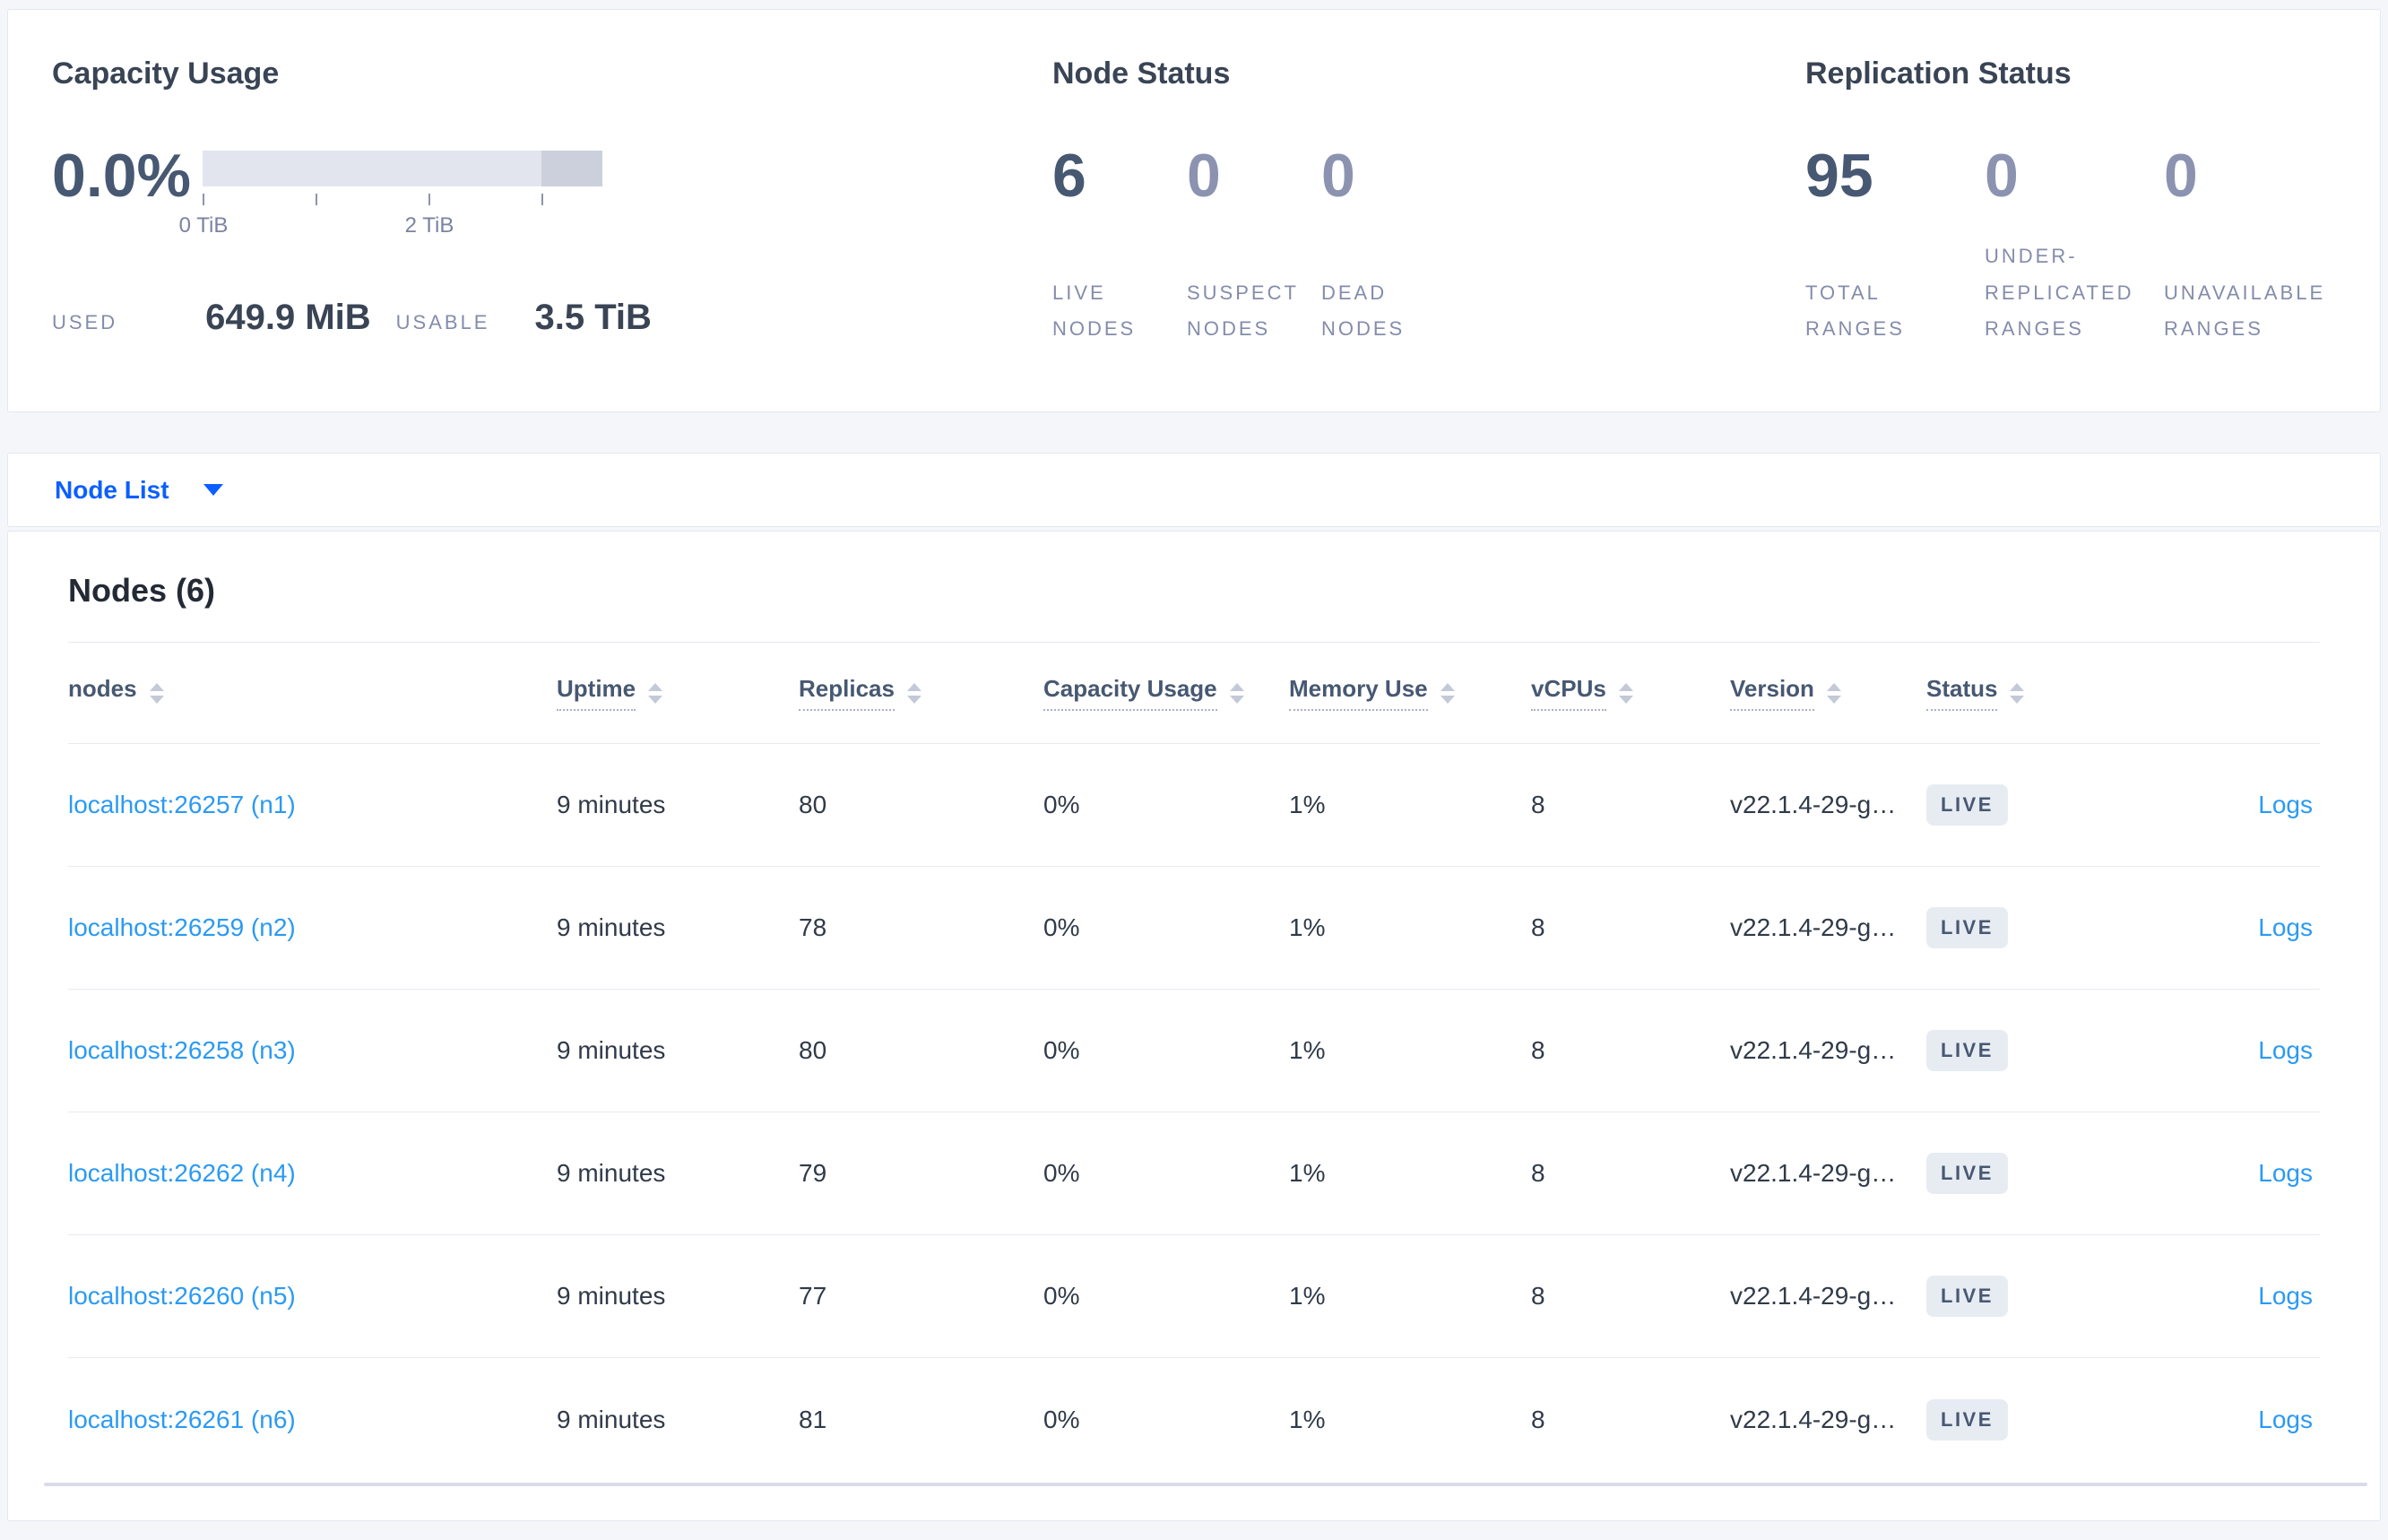 This screenshot has width=2388, height=1540. Describe the element at coordinates (390, 227) in the screenshot. I see `capacity-axis-labels: 0 TiB 2 TiB` at that location.